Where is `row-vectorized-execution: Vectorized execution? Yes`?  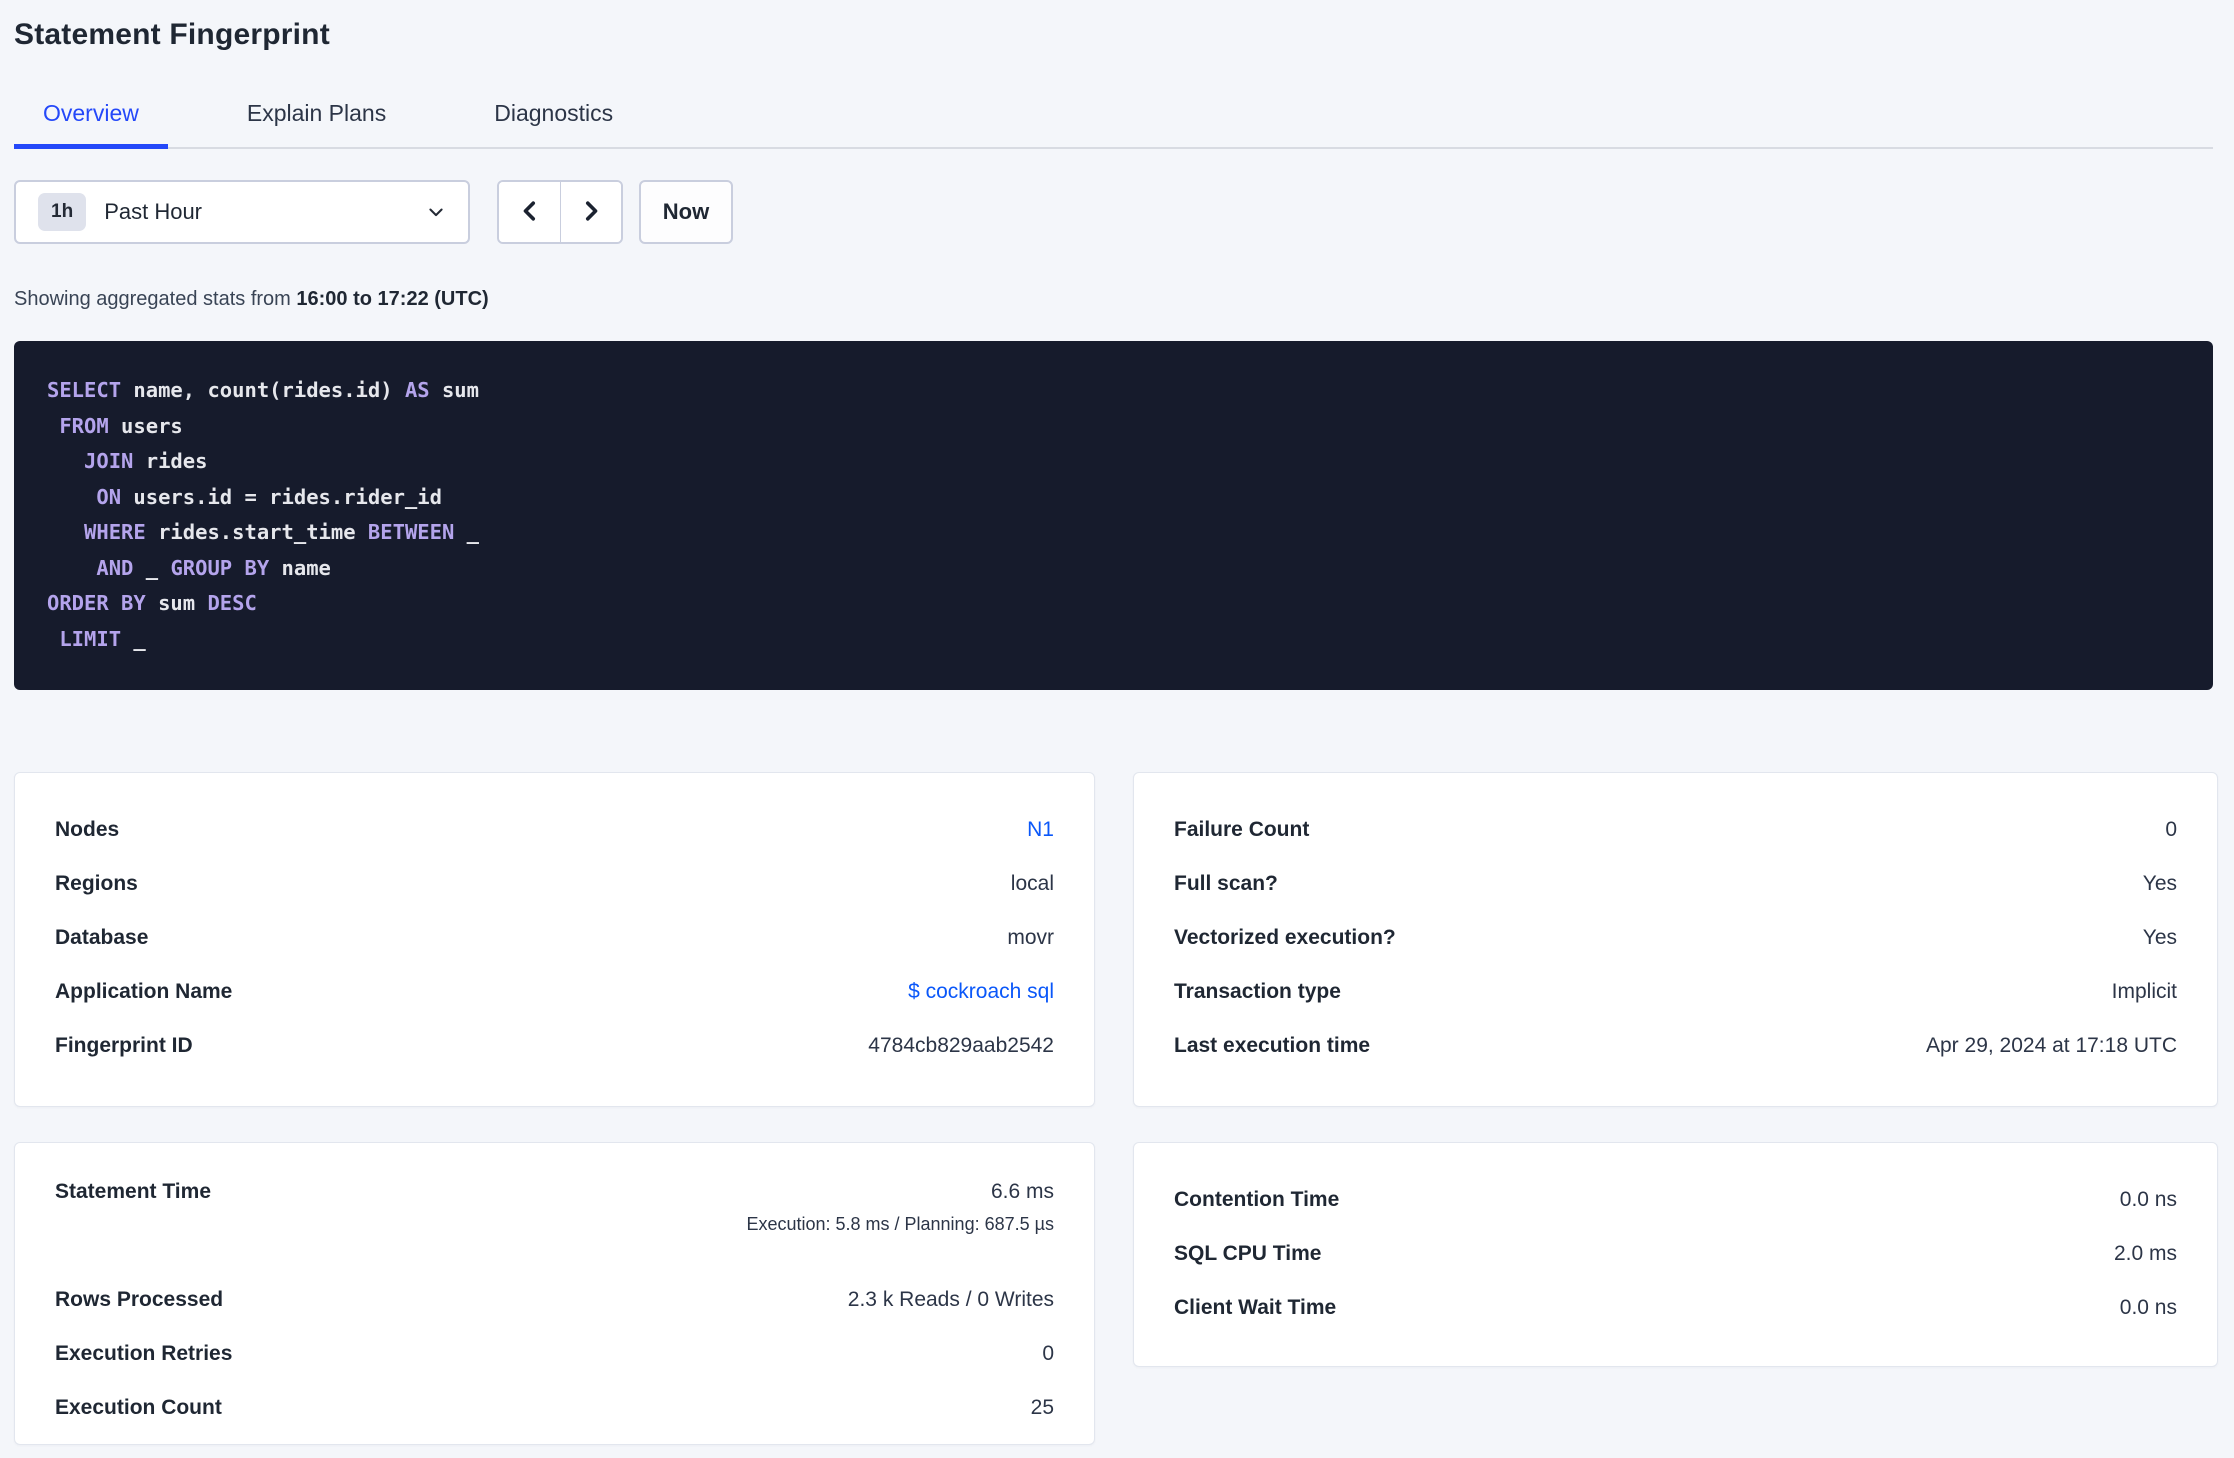
row-vectorized-execution: Vectorized execution? Yes is located at coordinates (1675, 938).